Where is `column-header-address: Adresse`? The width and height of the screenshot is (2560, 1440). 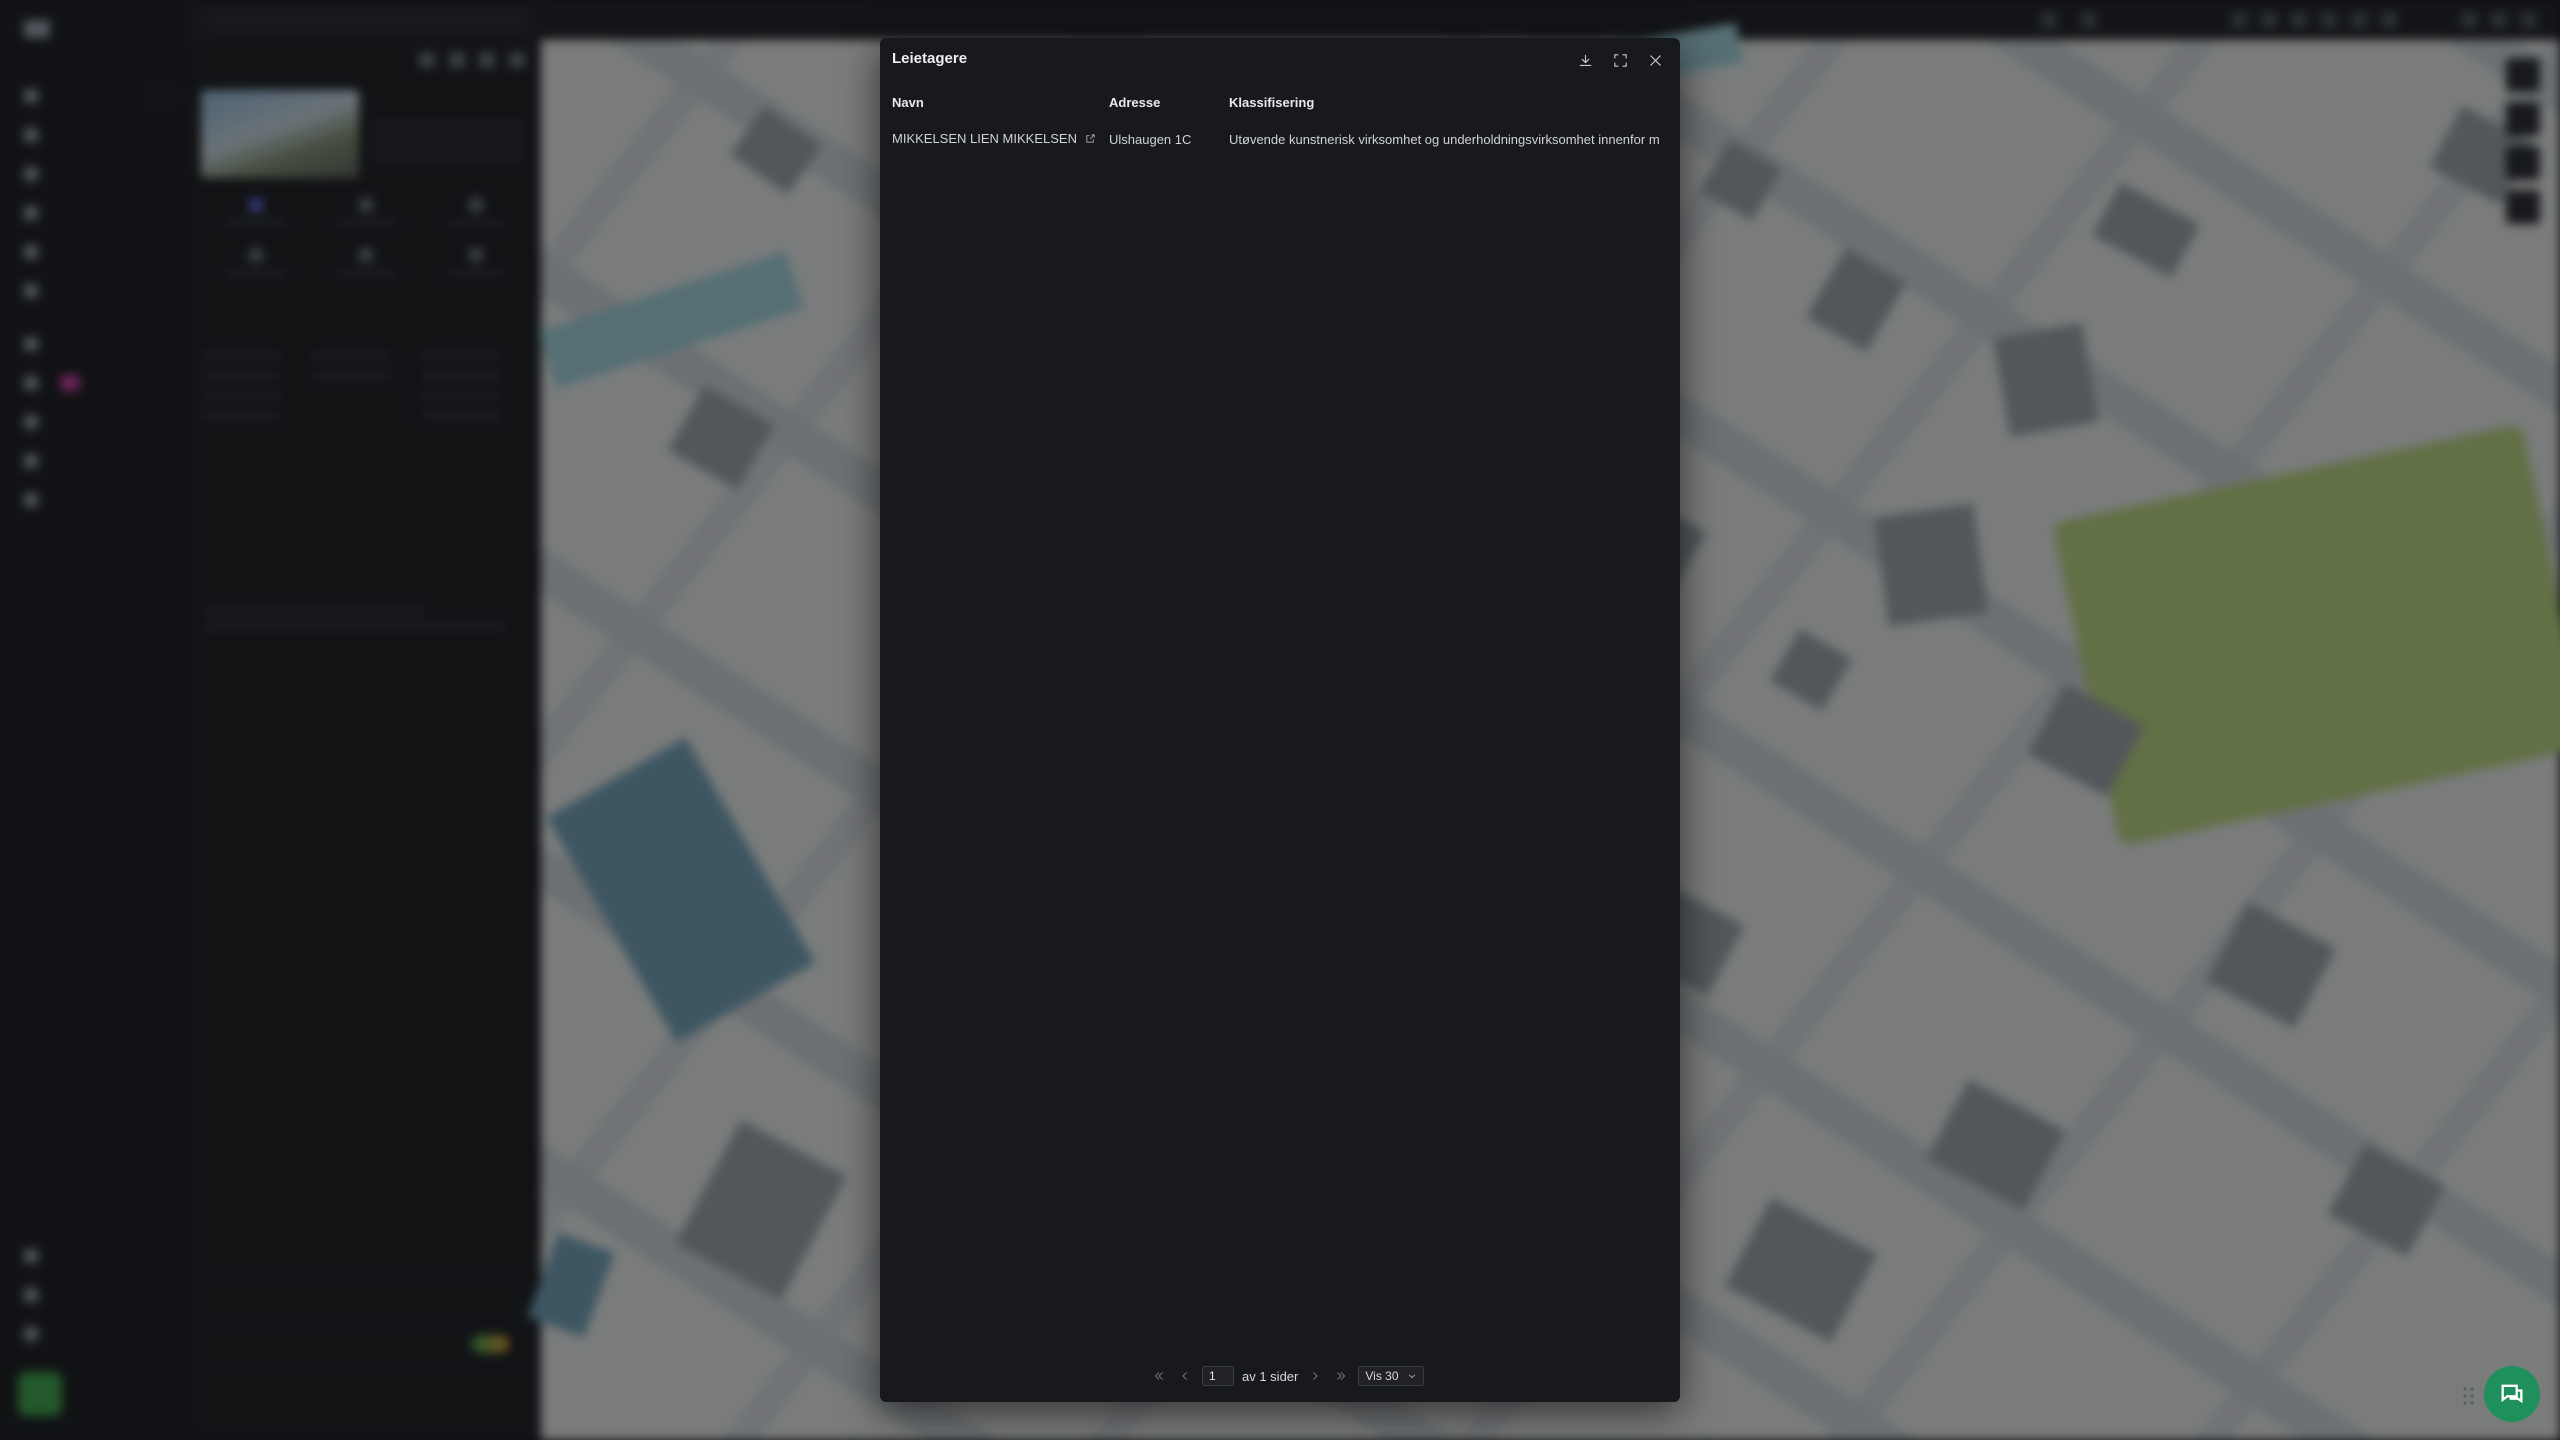
column-header-address: Adresse is located at coordinates (1157, 102).